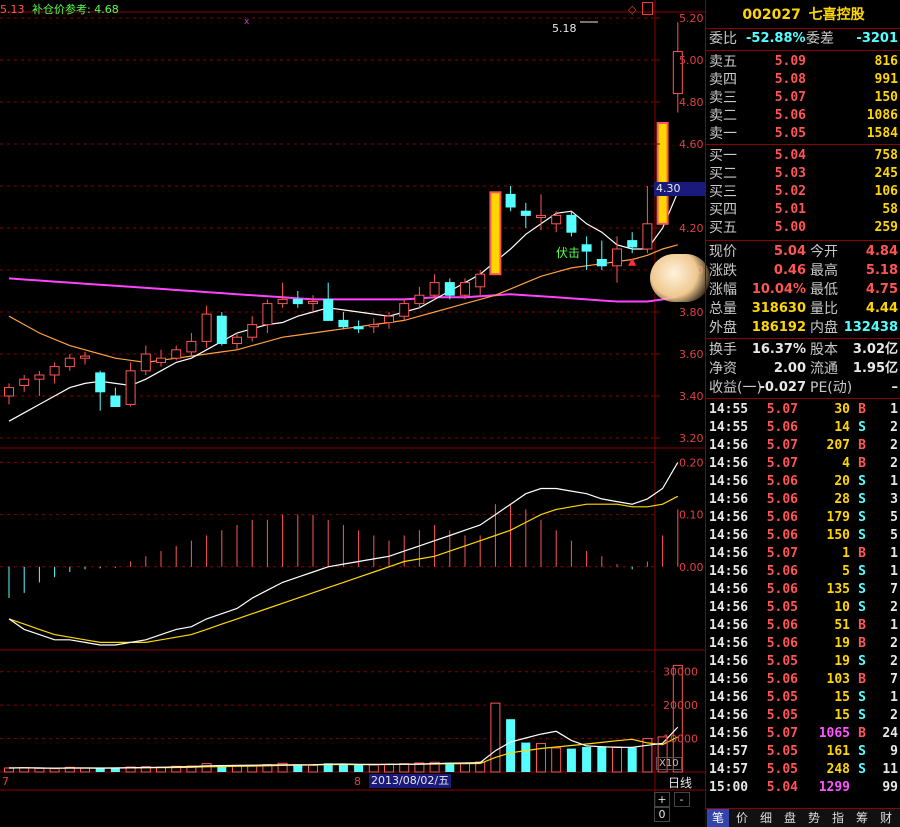 The width and height of the screenshot is (900, 827). What do you see at coordinates (723, 228) in the screenshot?
I see `bid-label: 买五` at bounding box center [723, 228].